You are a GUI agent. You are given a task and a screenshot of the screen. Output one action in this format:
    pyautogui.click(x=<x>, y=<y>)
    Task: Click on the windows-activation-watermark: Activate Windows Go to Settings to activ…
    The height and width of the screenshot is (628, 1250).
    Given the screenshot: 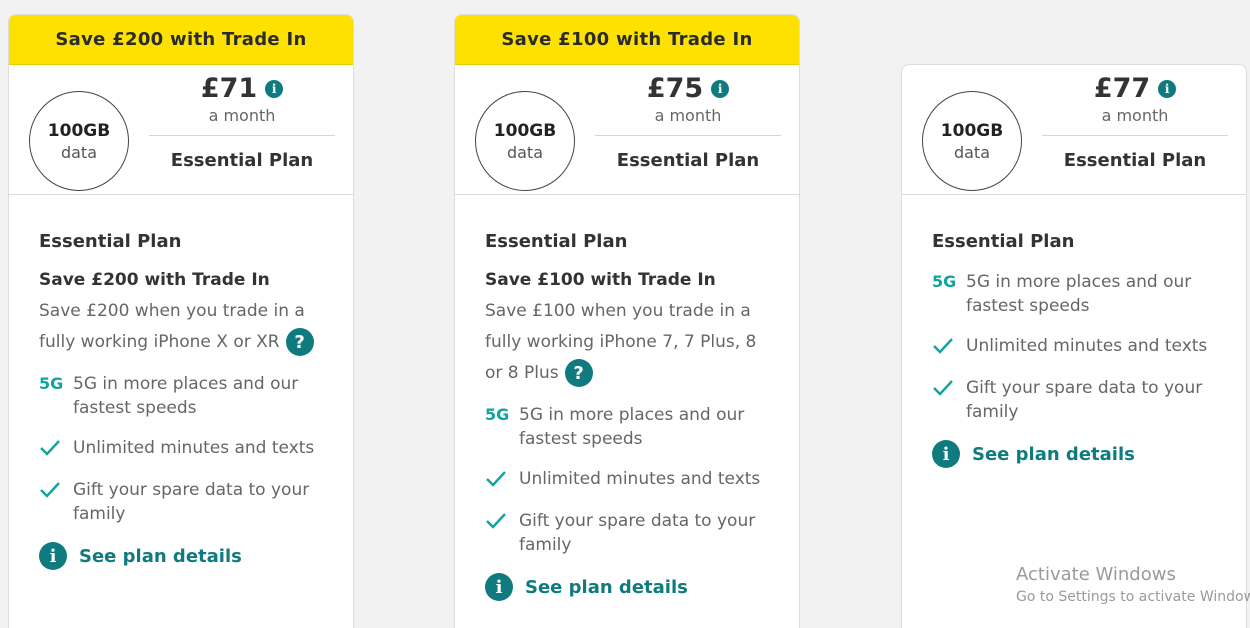 What is the action you would take?
    pyautogui.click(x=1133, y=584)
    